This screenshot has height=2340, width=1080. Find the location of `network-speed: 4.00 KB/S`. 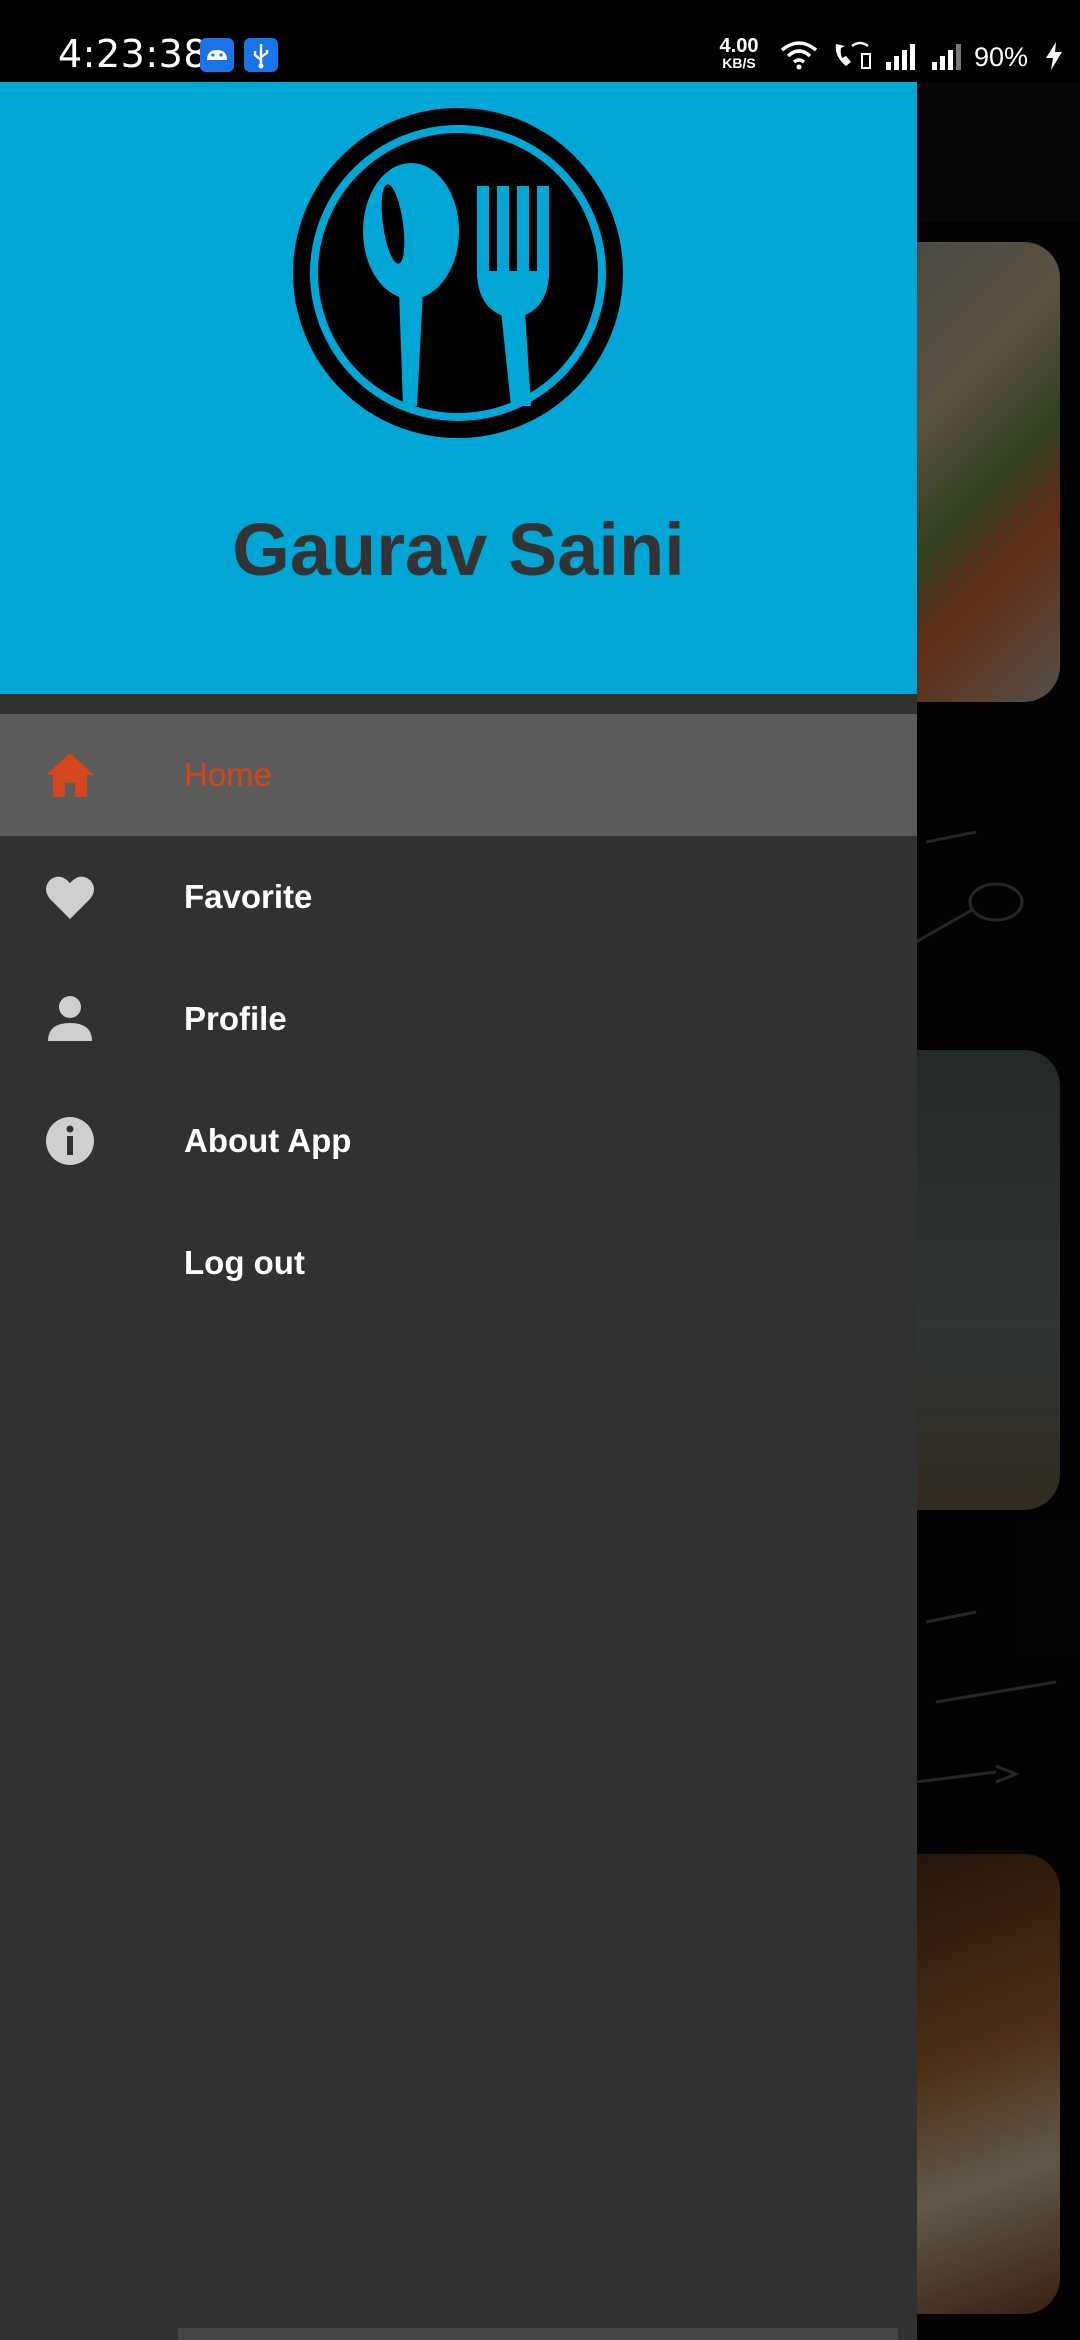

network-speed: 4.00 KB/S is located at coordinates (739, 53).